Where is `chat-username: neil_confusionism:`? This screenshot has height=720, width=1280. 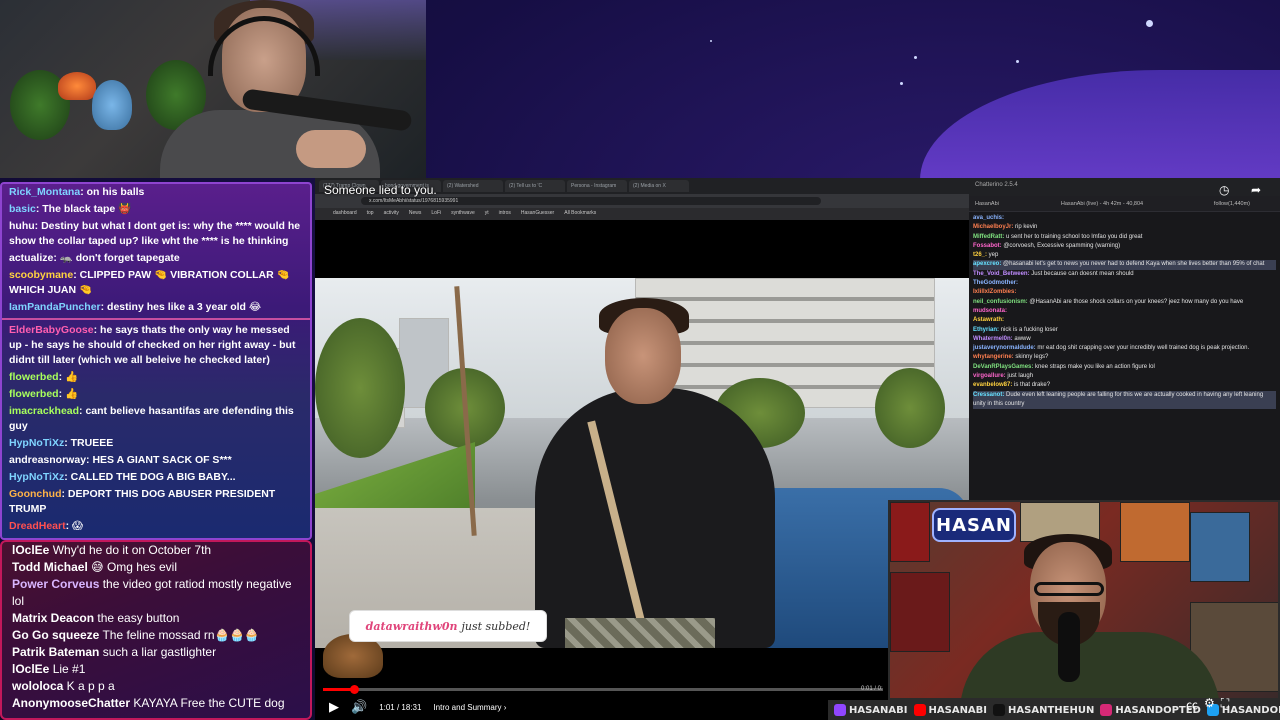
chat-username: neil_confusionism: is located at coordinates (1000, 302).